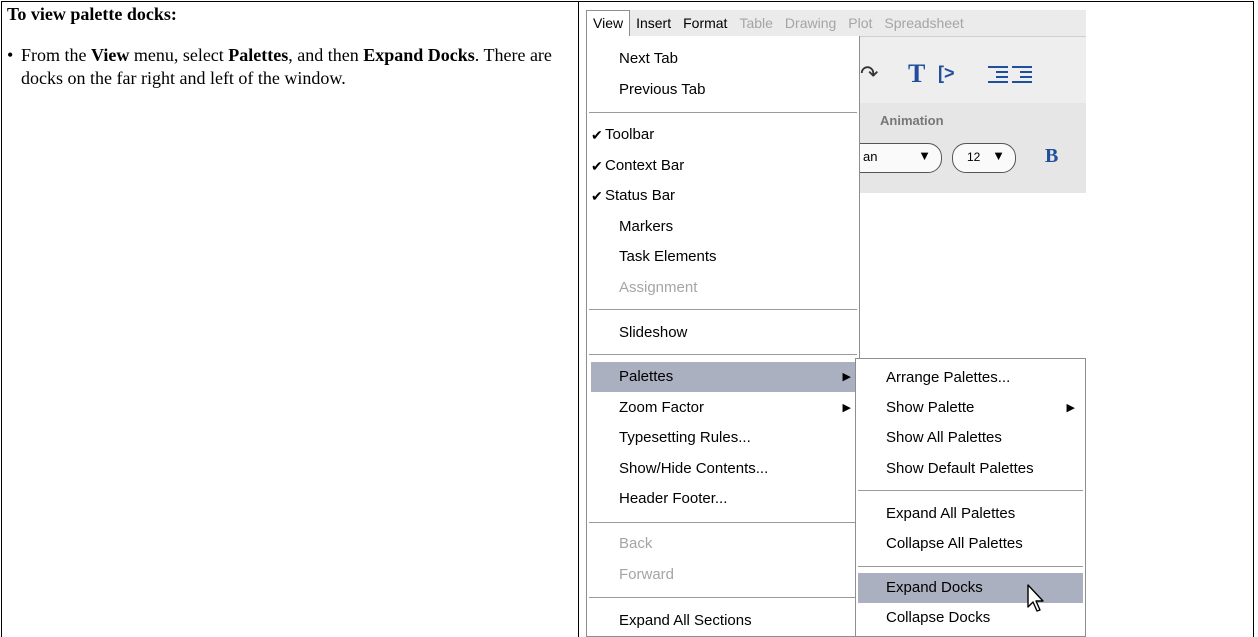  What do you see at coordinates (685, 620) in the screenshot?
I see `menu-item-label: Expand All Sections` at bounding box center [685, 620].